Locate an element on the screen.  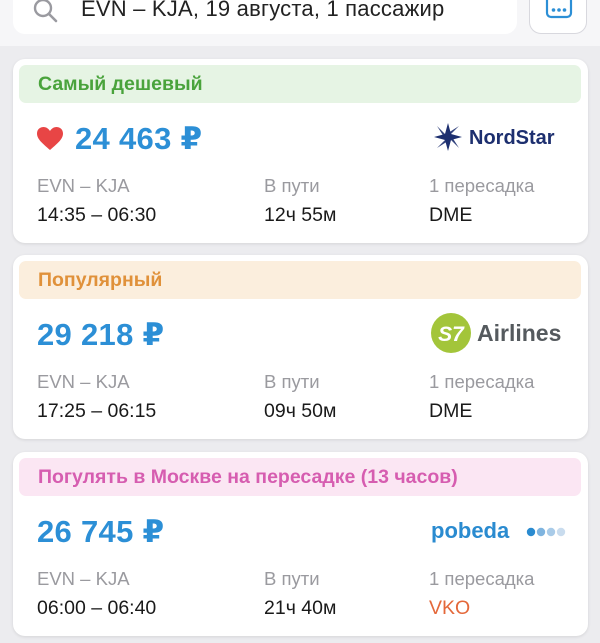
times: 17:25 – 06:15 is located at coordinates (97, 411).